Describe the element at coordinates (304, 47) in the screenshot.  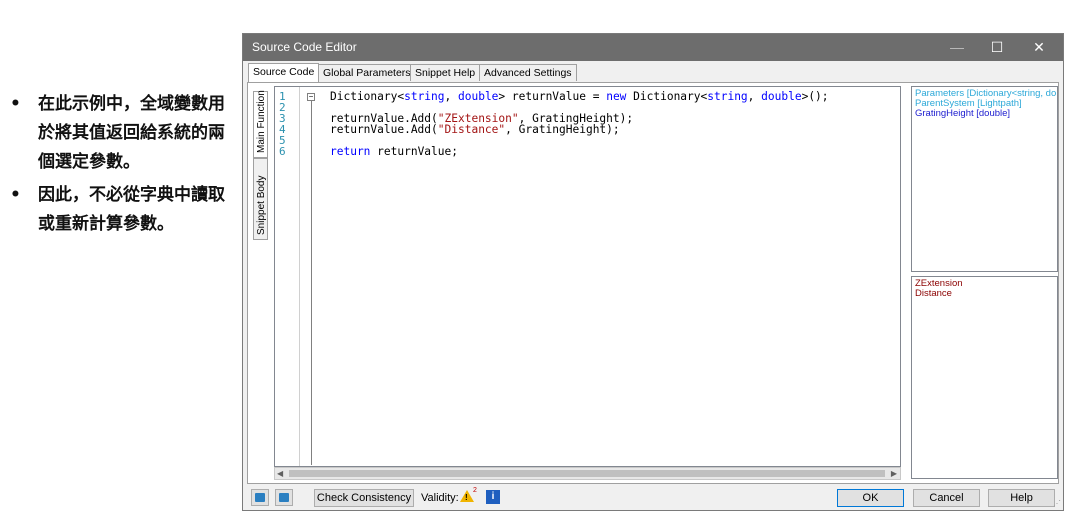
I see `window-title: Source Code Editor` at that location.